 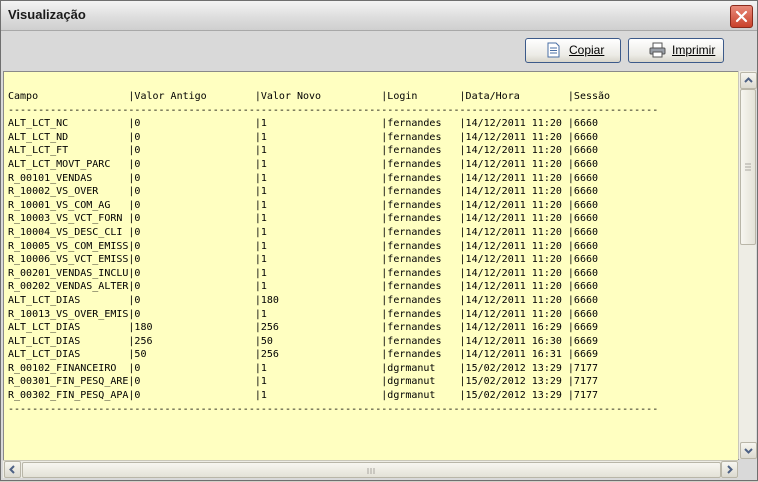 What do you see at coordinates (587, 50) in the screenshot?
I see `copy-button-label: Copiar` at bounding box center [587, 50].